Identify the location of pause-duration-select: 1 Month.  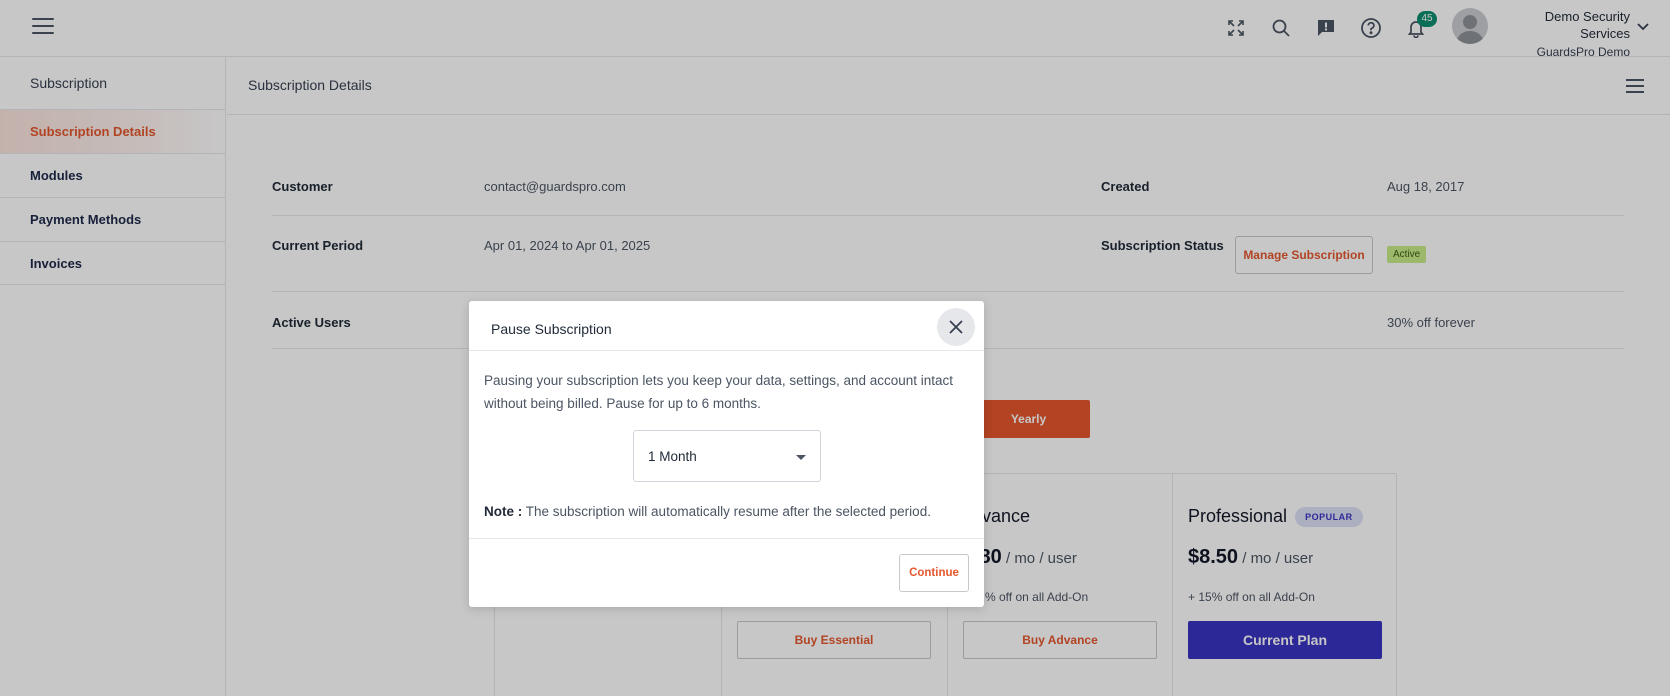
(727, 456).